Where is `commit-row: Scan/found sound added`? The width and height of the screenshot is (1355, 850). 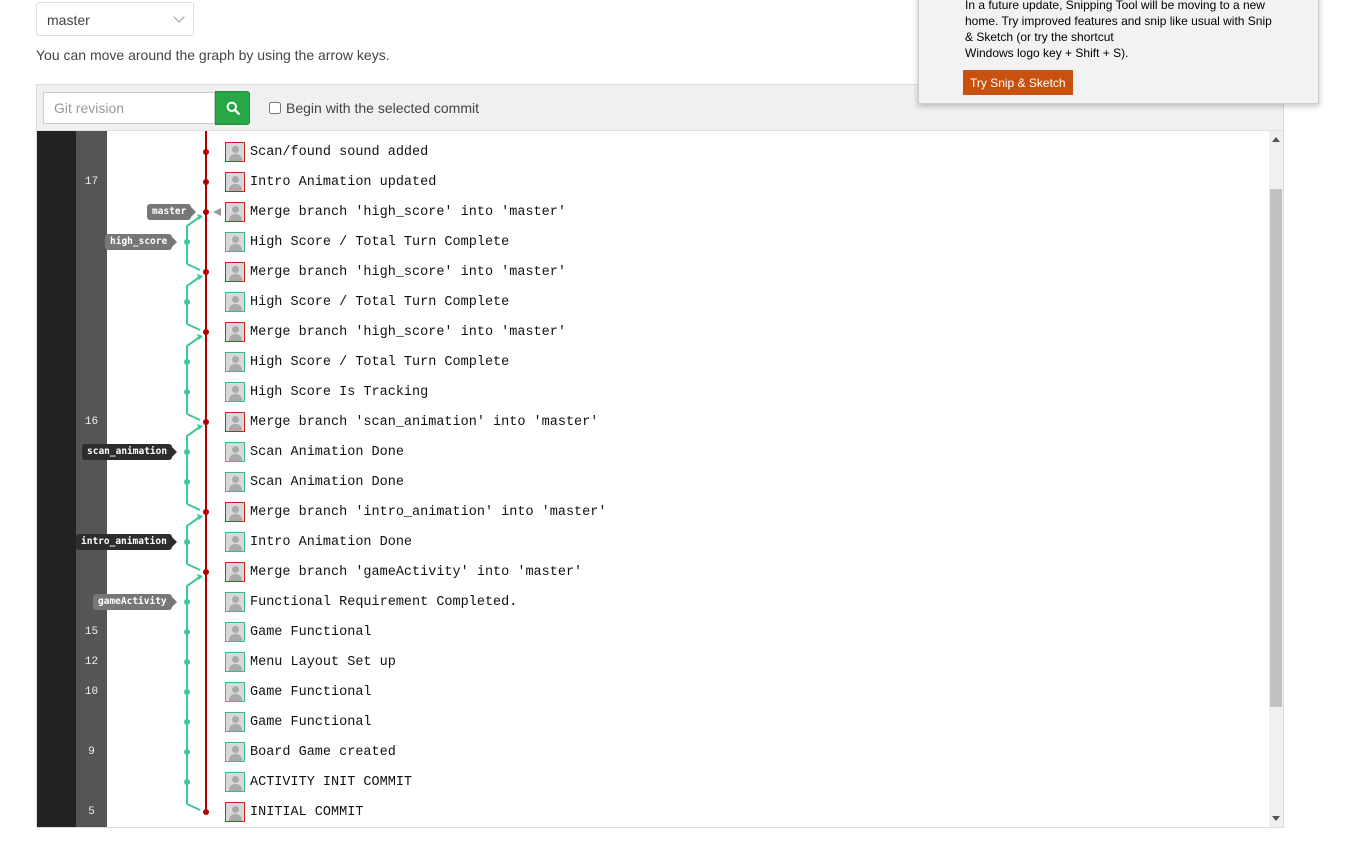
commit-row: Scan/found sound added is located at coordinates (326, 152).